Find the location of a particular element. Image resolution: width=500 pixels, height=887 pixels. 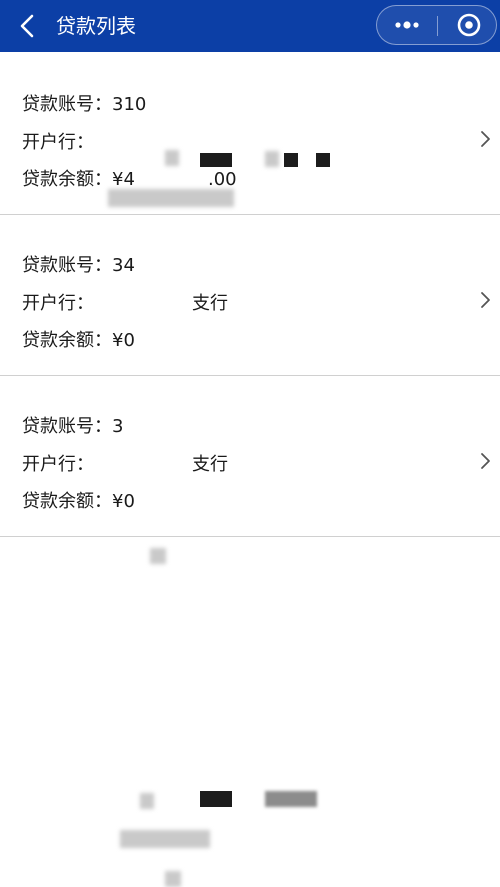

target-close-icon is located at coordinates (469, 25).